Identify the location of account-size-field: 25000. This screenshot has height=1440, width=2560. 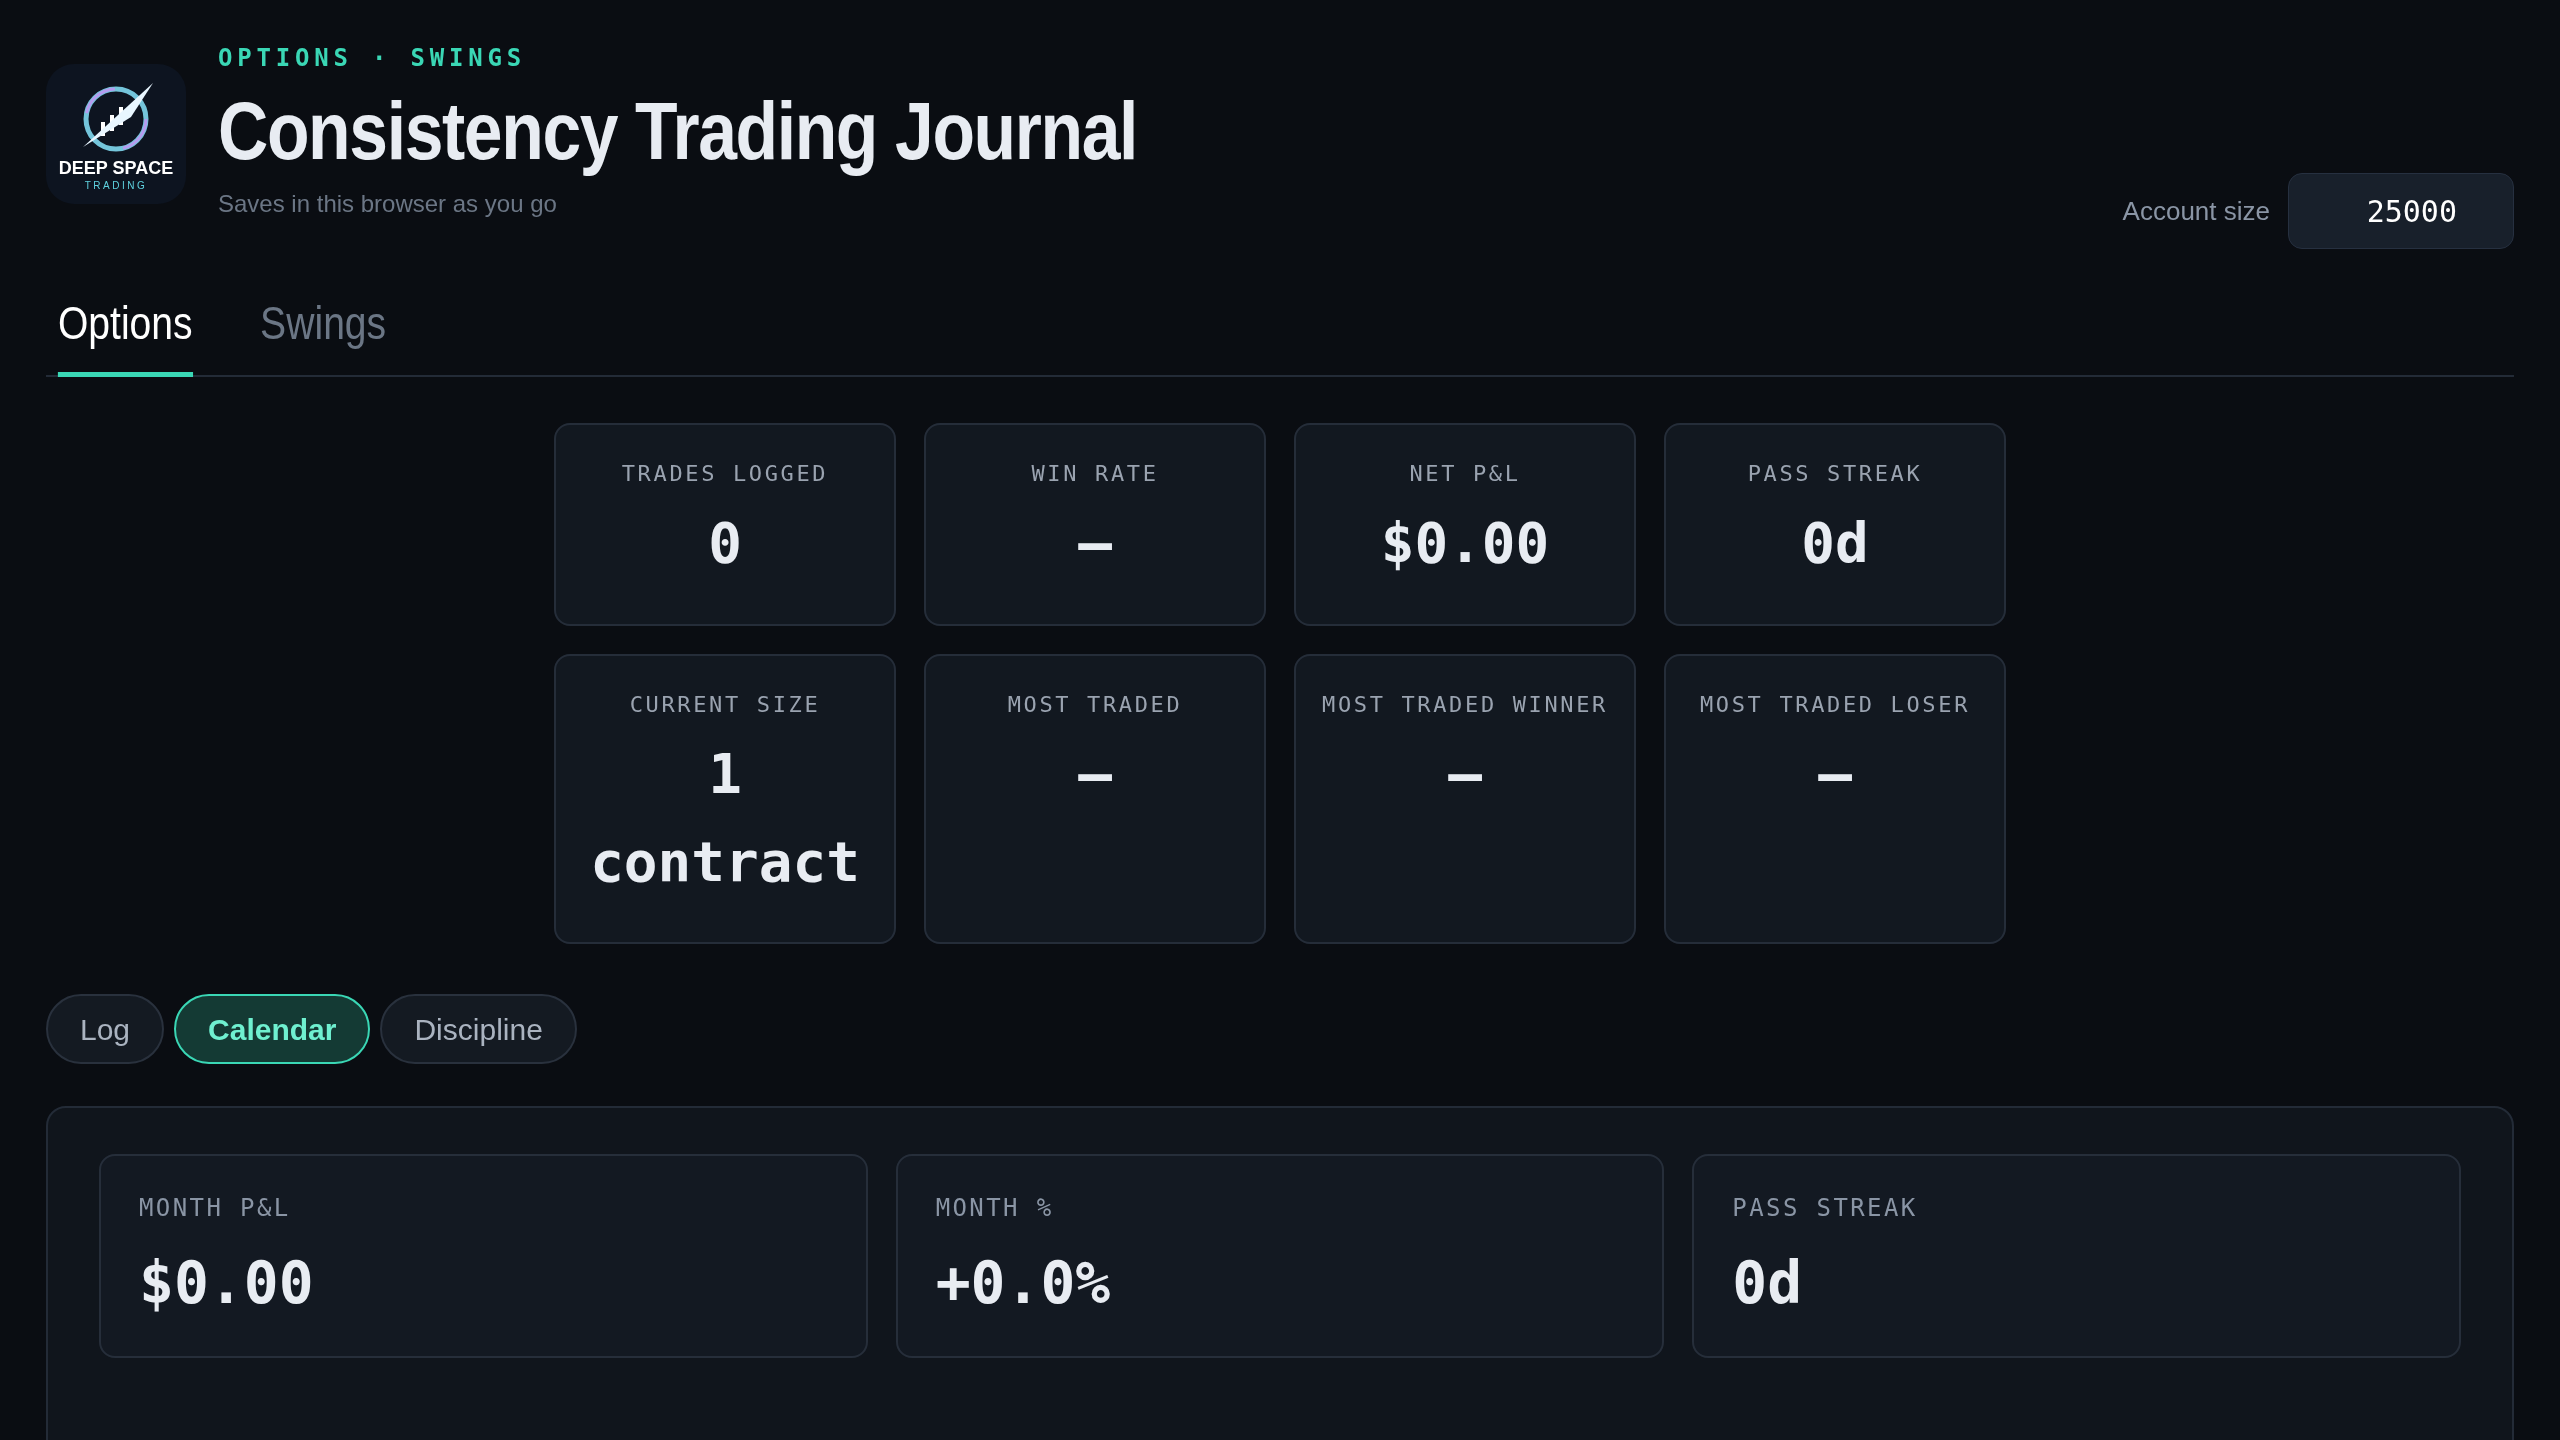
(2401, 211).